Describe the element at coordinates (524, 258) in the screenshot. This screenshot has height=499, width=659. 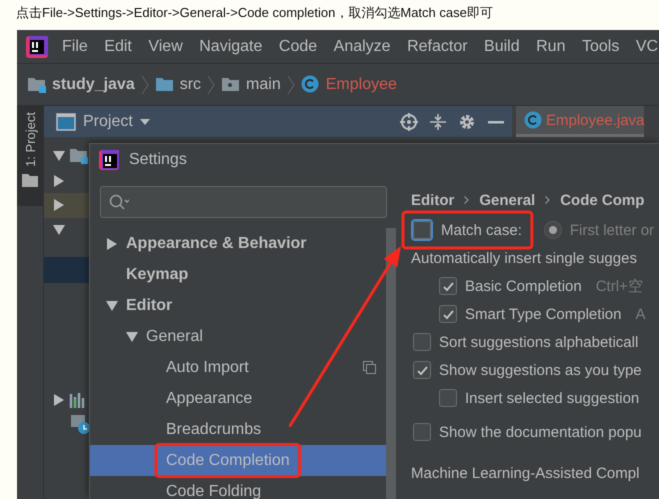
I see `group-label: Automatically insert single sugges` at that location.